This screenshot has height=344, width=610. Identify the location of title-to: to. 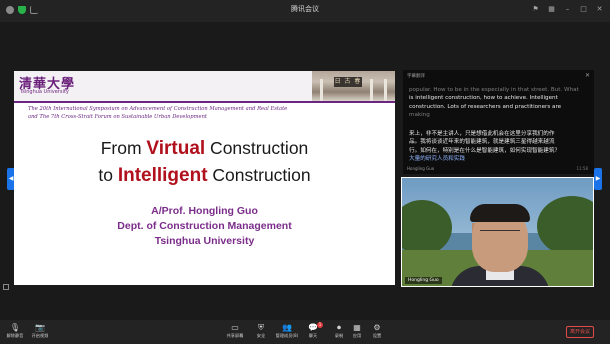
(108, 175).